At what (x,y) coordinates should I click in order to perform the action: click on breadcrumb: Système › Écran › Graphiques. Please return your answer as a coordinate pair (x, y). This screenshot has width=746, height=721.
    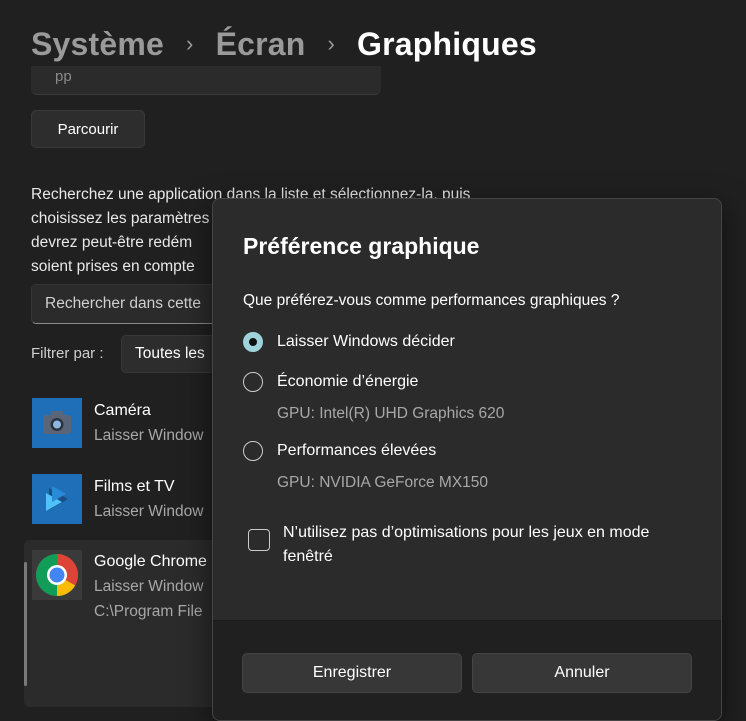
    Looking at the image, I should click on (284, 44).